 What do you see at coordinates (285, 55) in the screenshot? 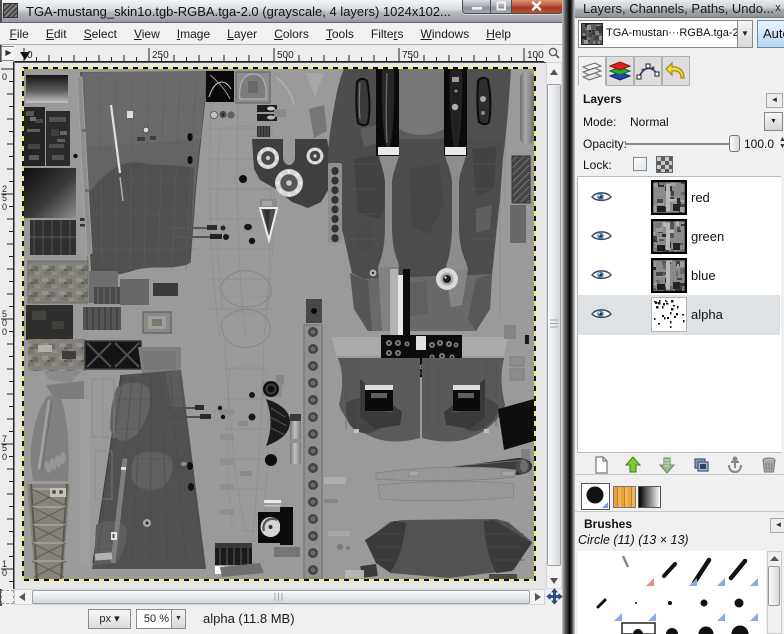
I see `svg-text: 500` at bounding box center [285, 55].